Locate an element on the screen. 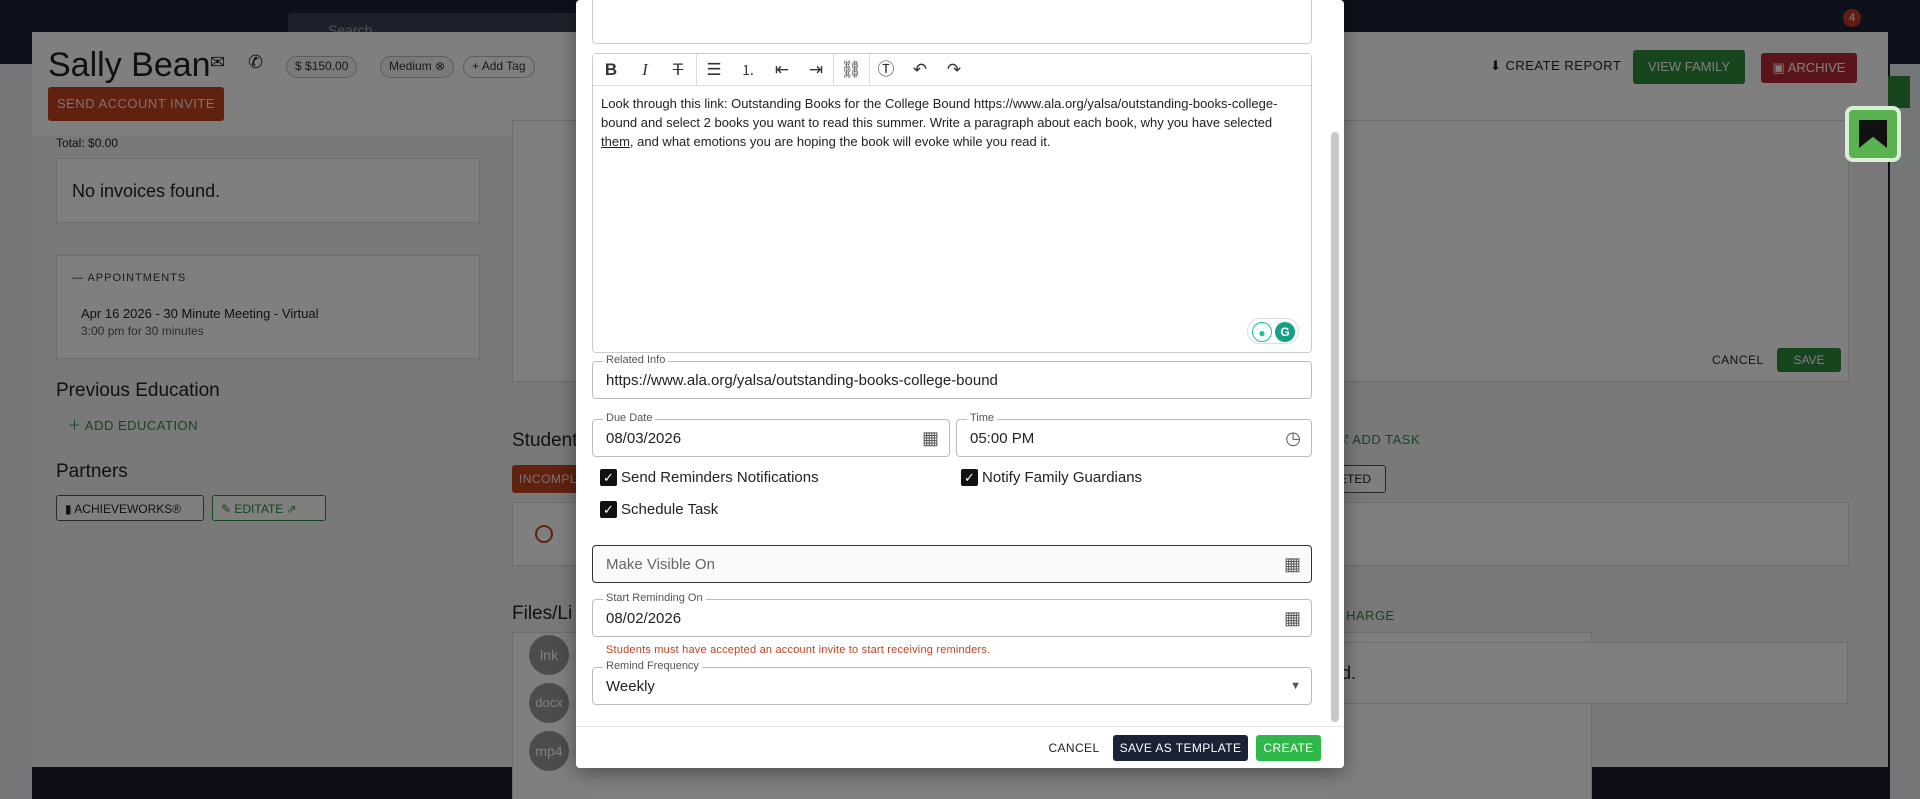 This screenshot has width=1920, height=799. save-as-template-button: SAVE AS TEMPLATE is located at coordinates (1180, 748).